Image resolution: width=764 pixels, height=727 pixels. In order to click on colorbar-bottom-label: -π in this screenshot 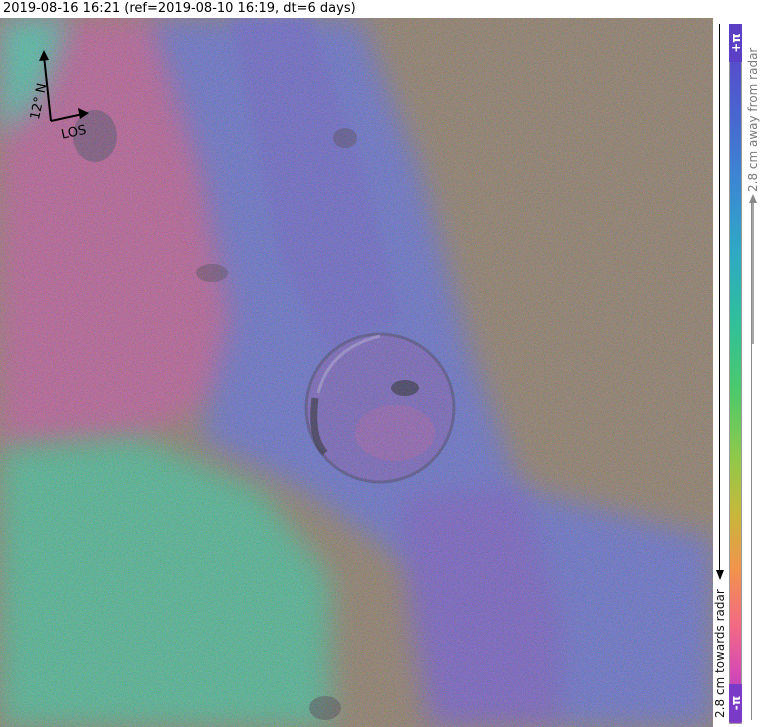, I will do `click(735, 703)`.